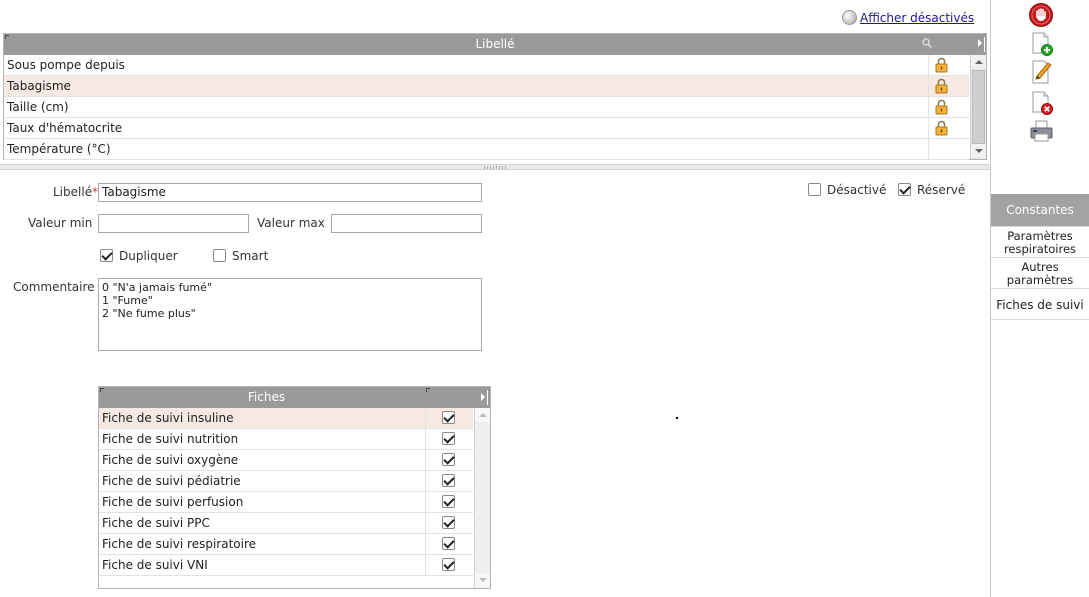  What do you see at coordinates (941, 190) in the screenshot?
I see `reserve-label: Réservé` at bounding box center [941, 190].